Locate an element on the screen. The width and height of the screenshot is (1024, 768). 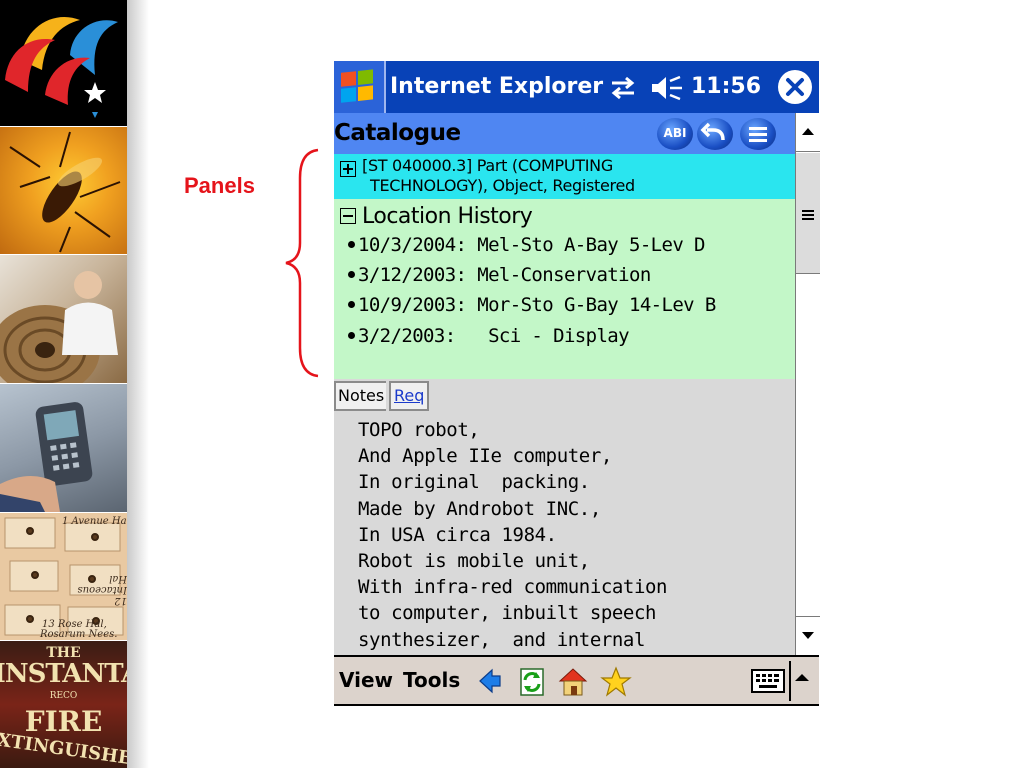
scroll-up-button is located at coordinates (808, 132).